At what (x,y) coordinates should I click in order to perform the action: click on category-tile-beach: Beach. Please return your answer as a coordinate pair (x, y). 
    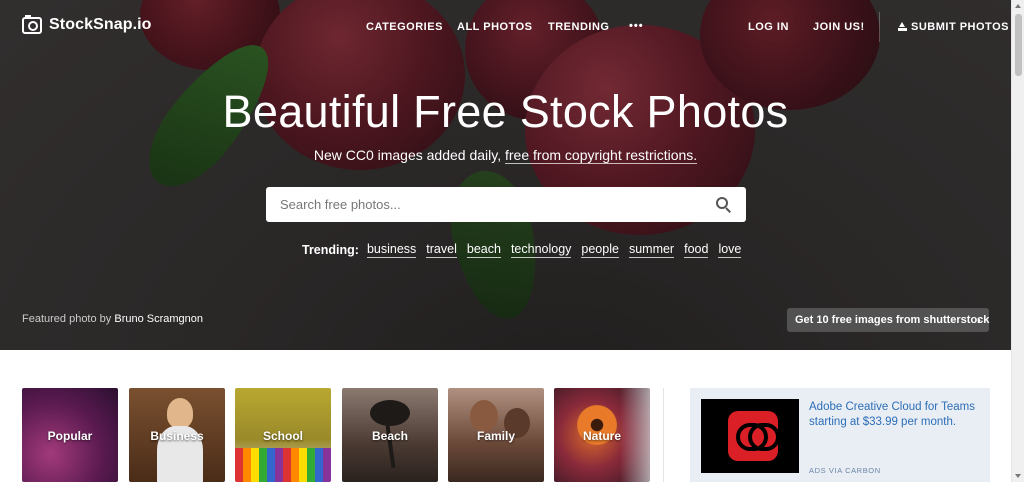
    Looking at the image, I should click on (390, 435).